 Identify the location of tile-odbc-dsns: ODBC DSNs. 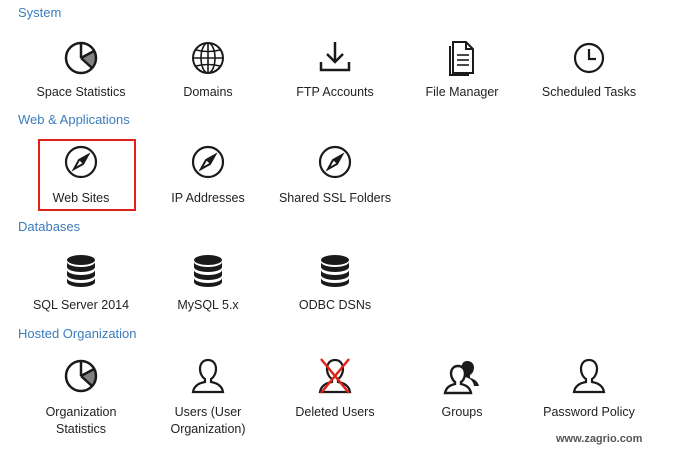
(335, 281).